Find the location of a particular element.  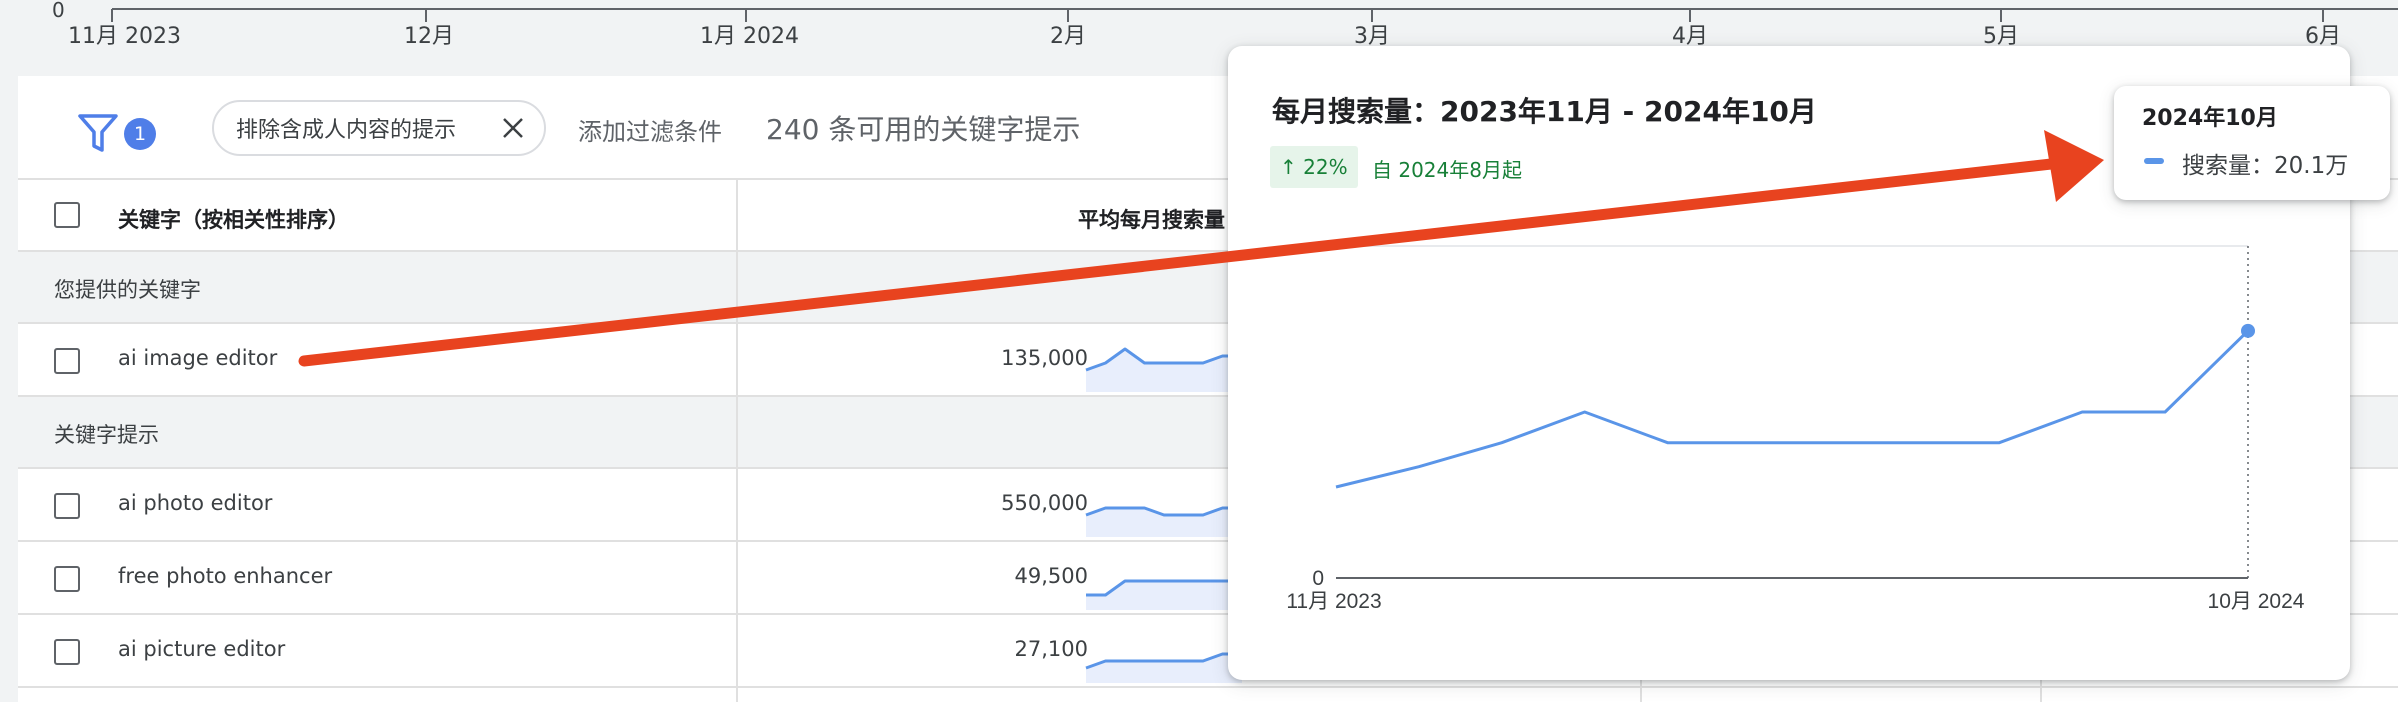

keyword-volume: 49,500 is located at coordinates (1051, 576).